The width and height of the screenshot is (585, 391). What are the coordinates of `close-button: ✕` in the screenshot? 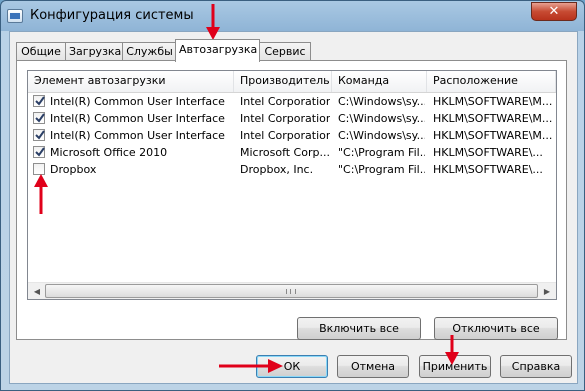 It's located at (554, 11).